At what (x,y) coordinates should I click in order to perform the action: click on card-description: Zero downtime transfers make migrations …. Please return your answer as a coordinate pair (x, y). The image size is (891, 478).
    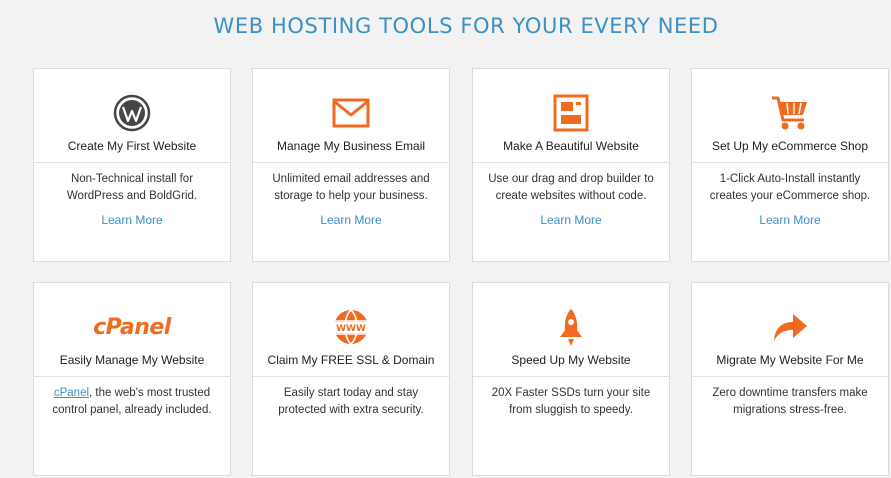
    Looking at the image, I should click on (790, 401).